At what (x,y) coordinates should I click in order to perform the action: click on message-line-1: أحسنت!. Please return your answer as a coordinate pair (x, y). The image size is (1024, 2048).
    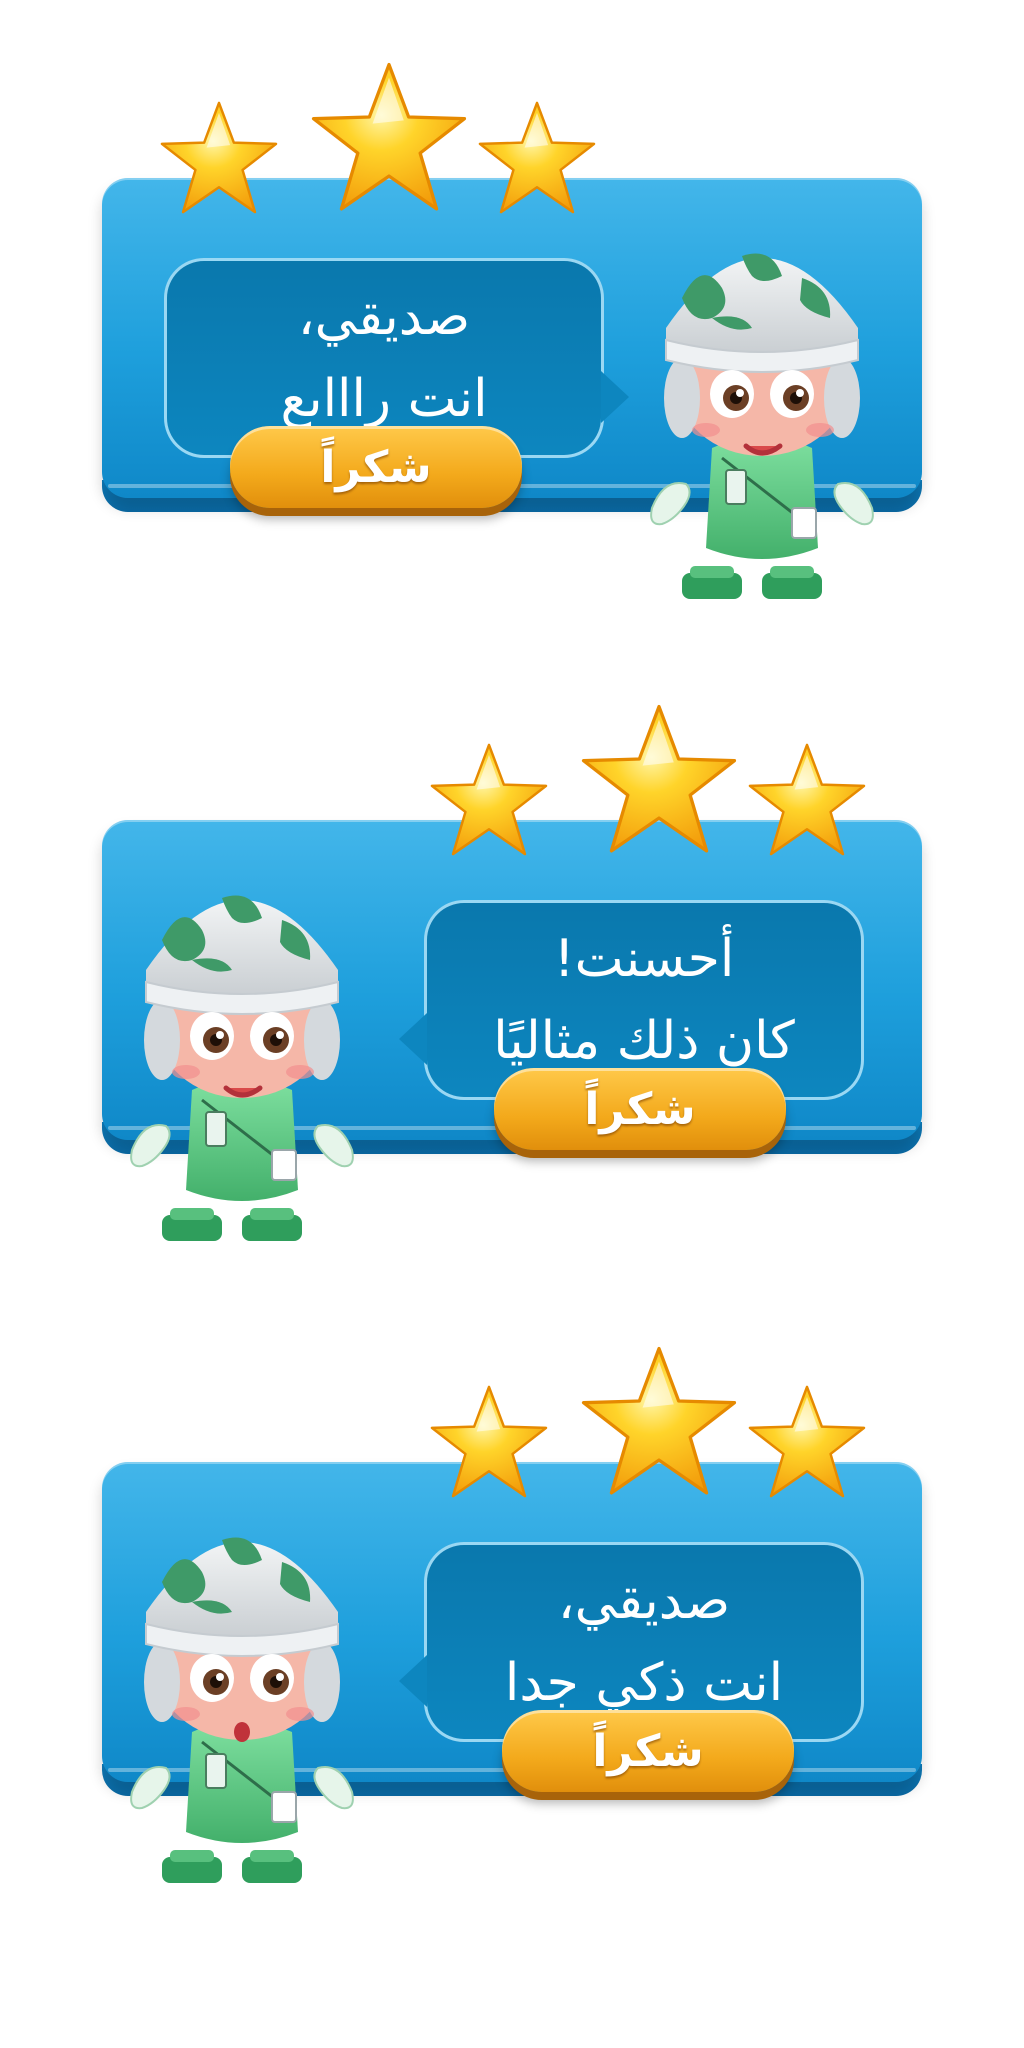
    Looking at the image, I should click on (644, 959).